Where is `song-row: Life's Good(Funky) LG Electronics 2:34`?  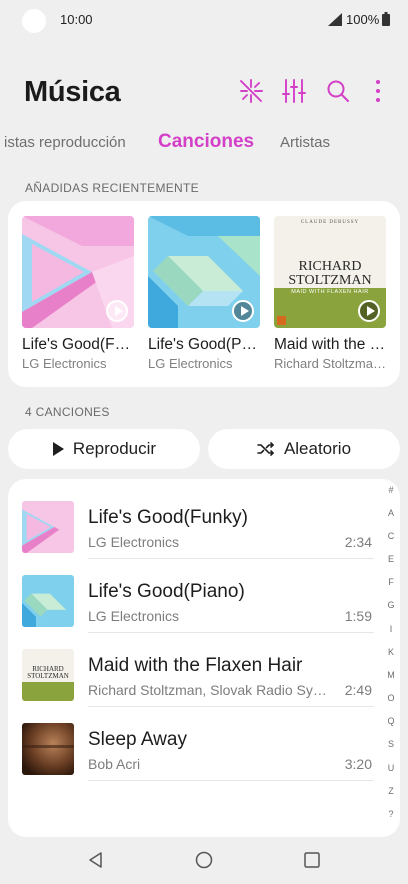
song-row: Life's Good(Funky) LG Electronics 2:34 is located at coordinates (191, 522).